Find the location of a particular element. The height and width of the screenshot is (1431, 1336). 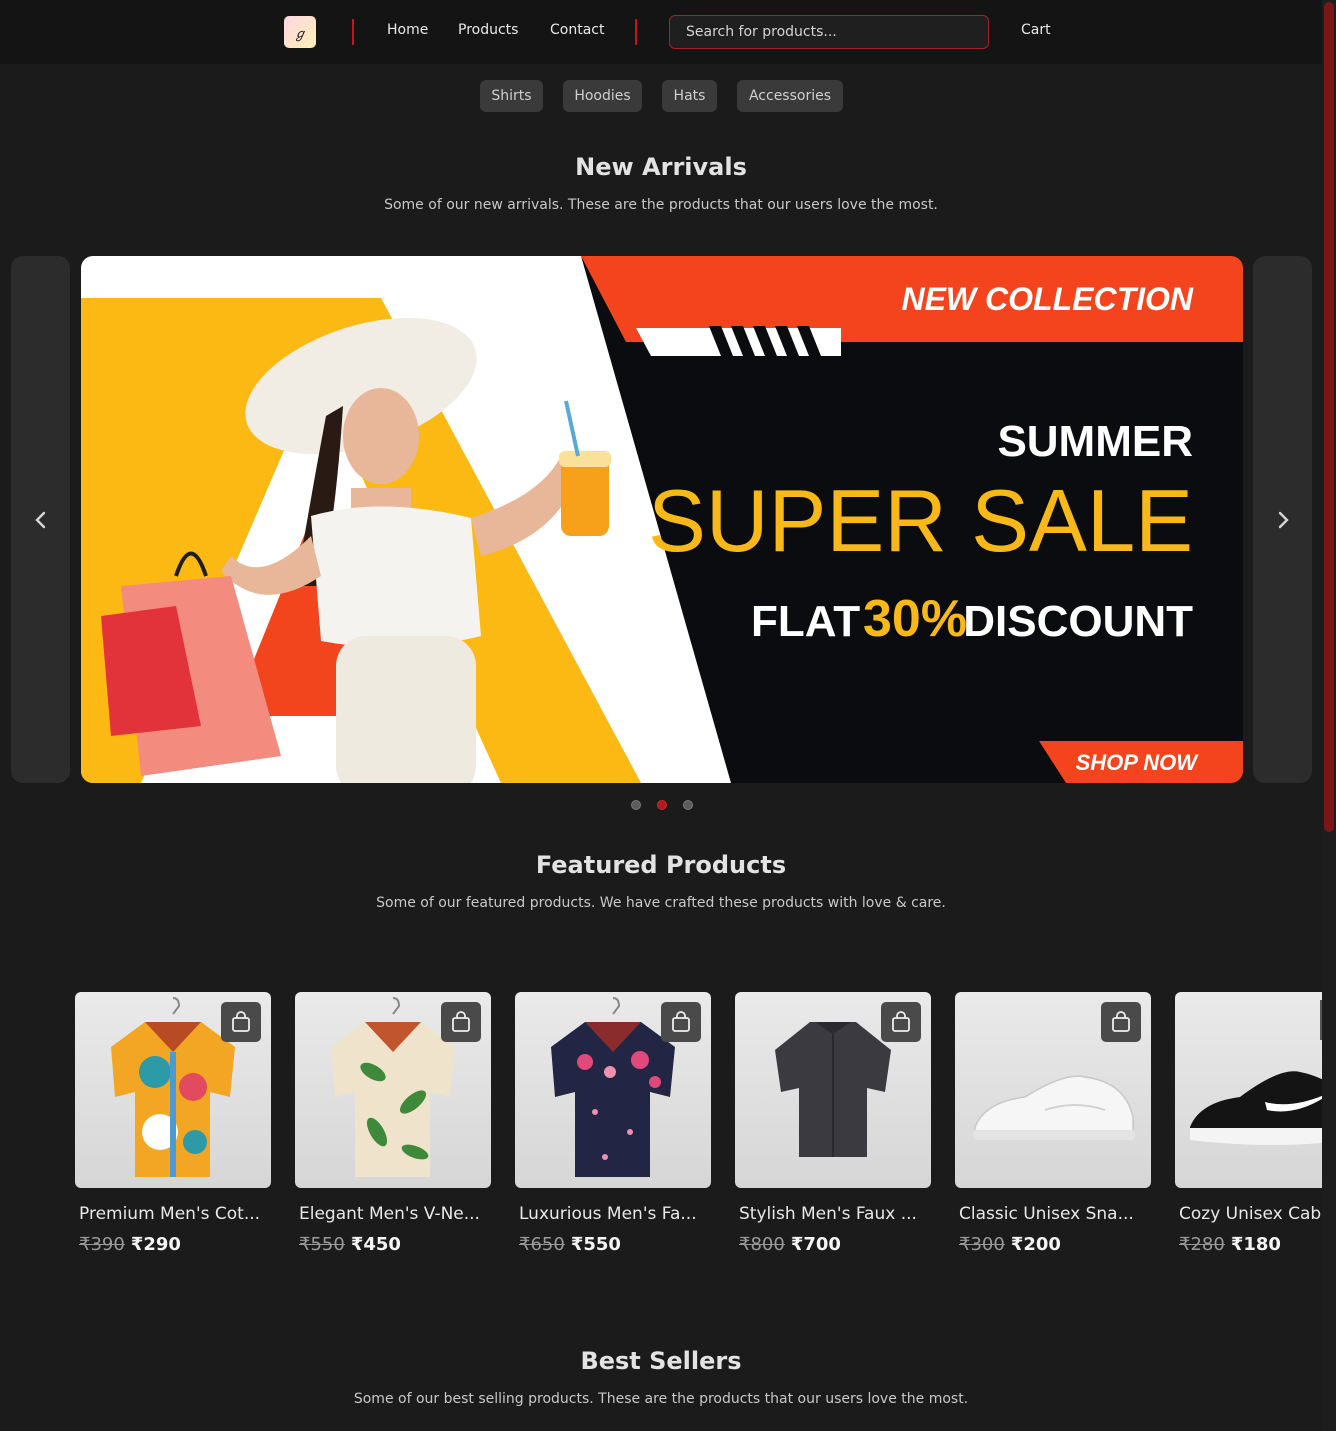

best-sellers-title: Best Sellers is located at coordinates (661, 1361).